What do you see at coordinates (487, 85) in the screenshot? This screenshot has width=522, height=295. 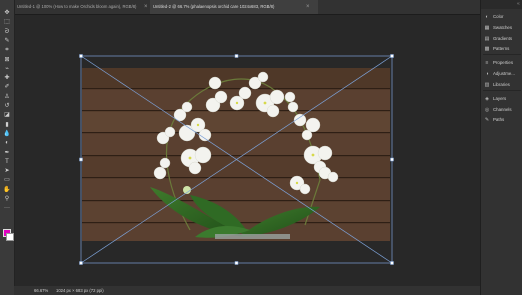 I see `libraries-panel-icon: ▥` at bounding box center [487, 85].